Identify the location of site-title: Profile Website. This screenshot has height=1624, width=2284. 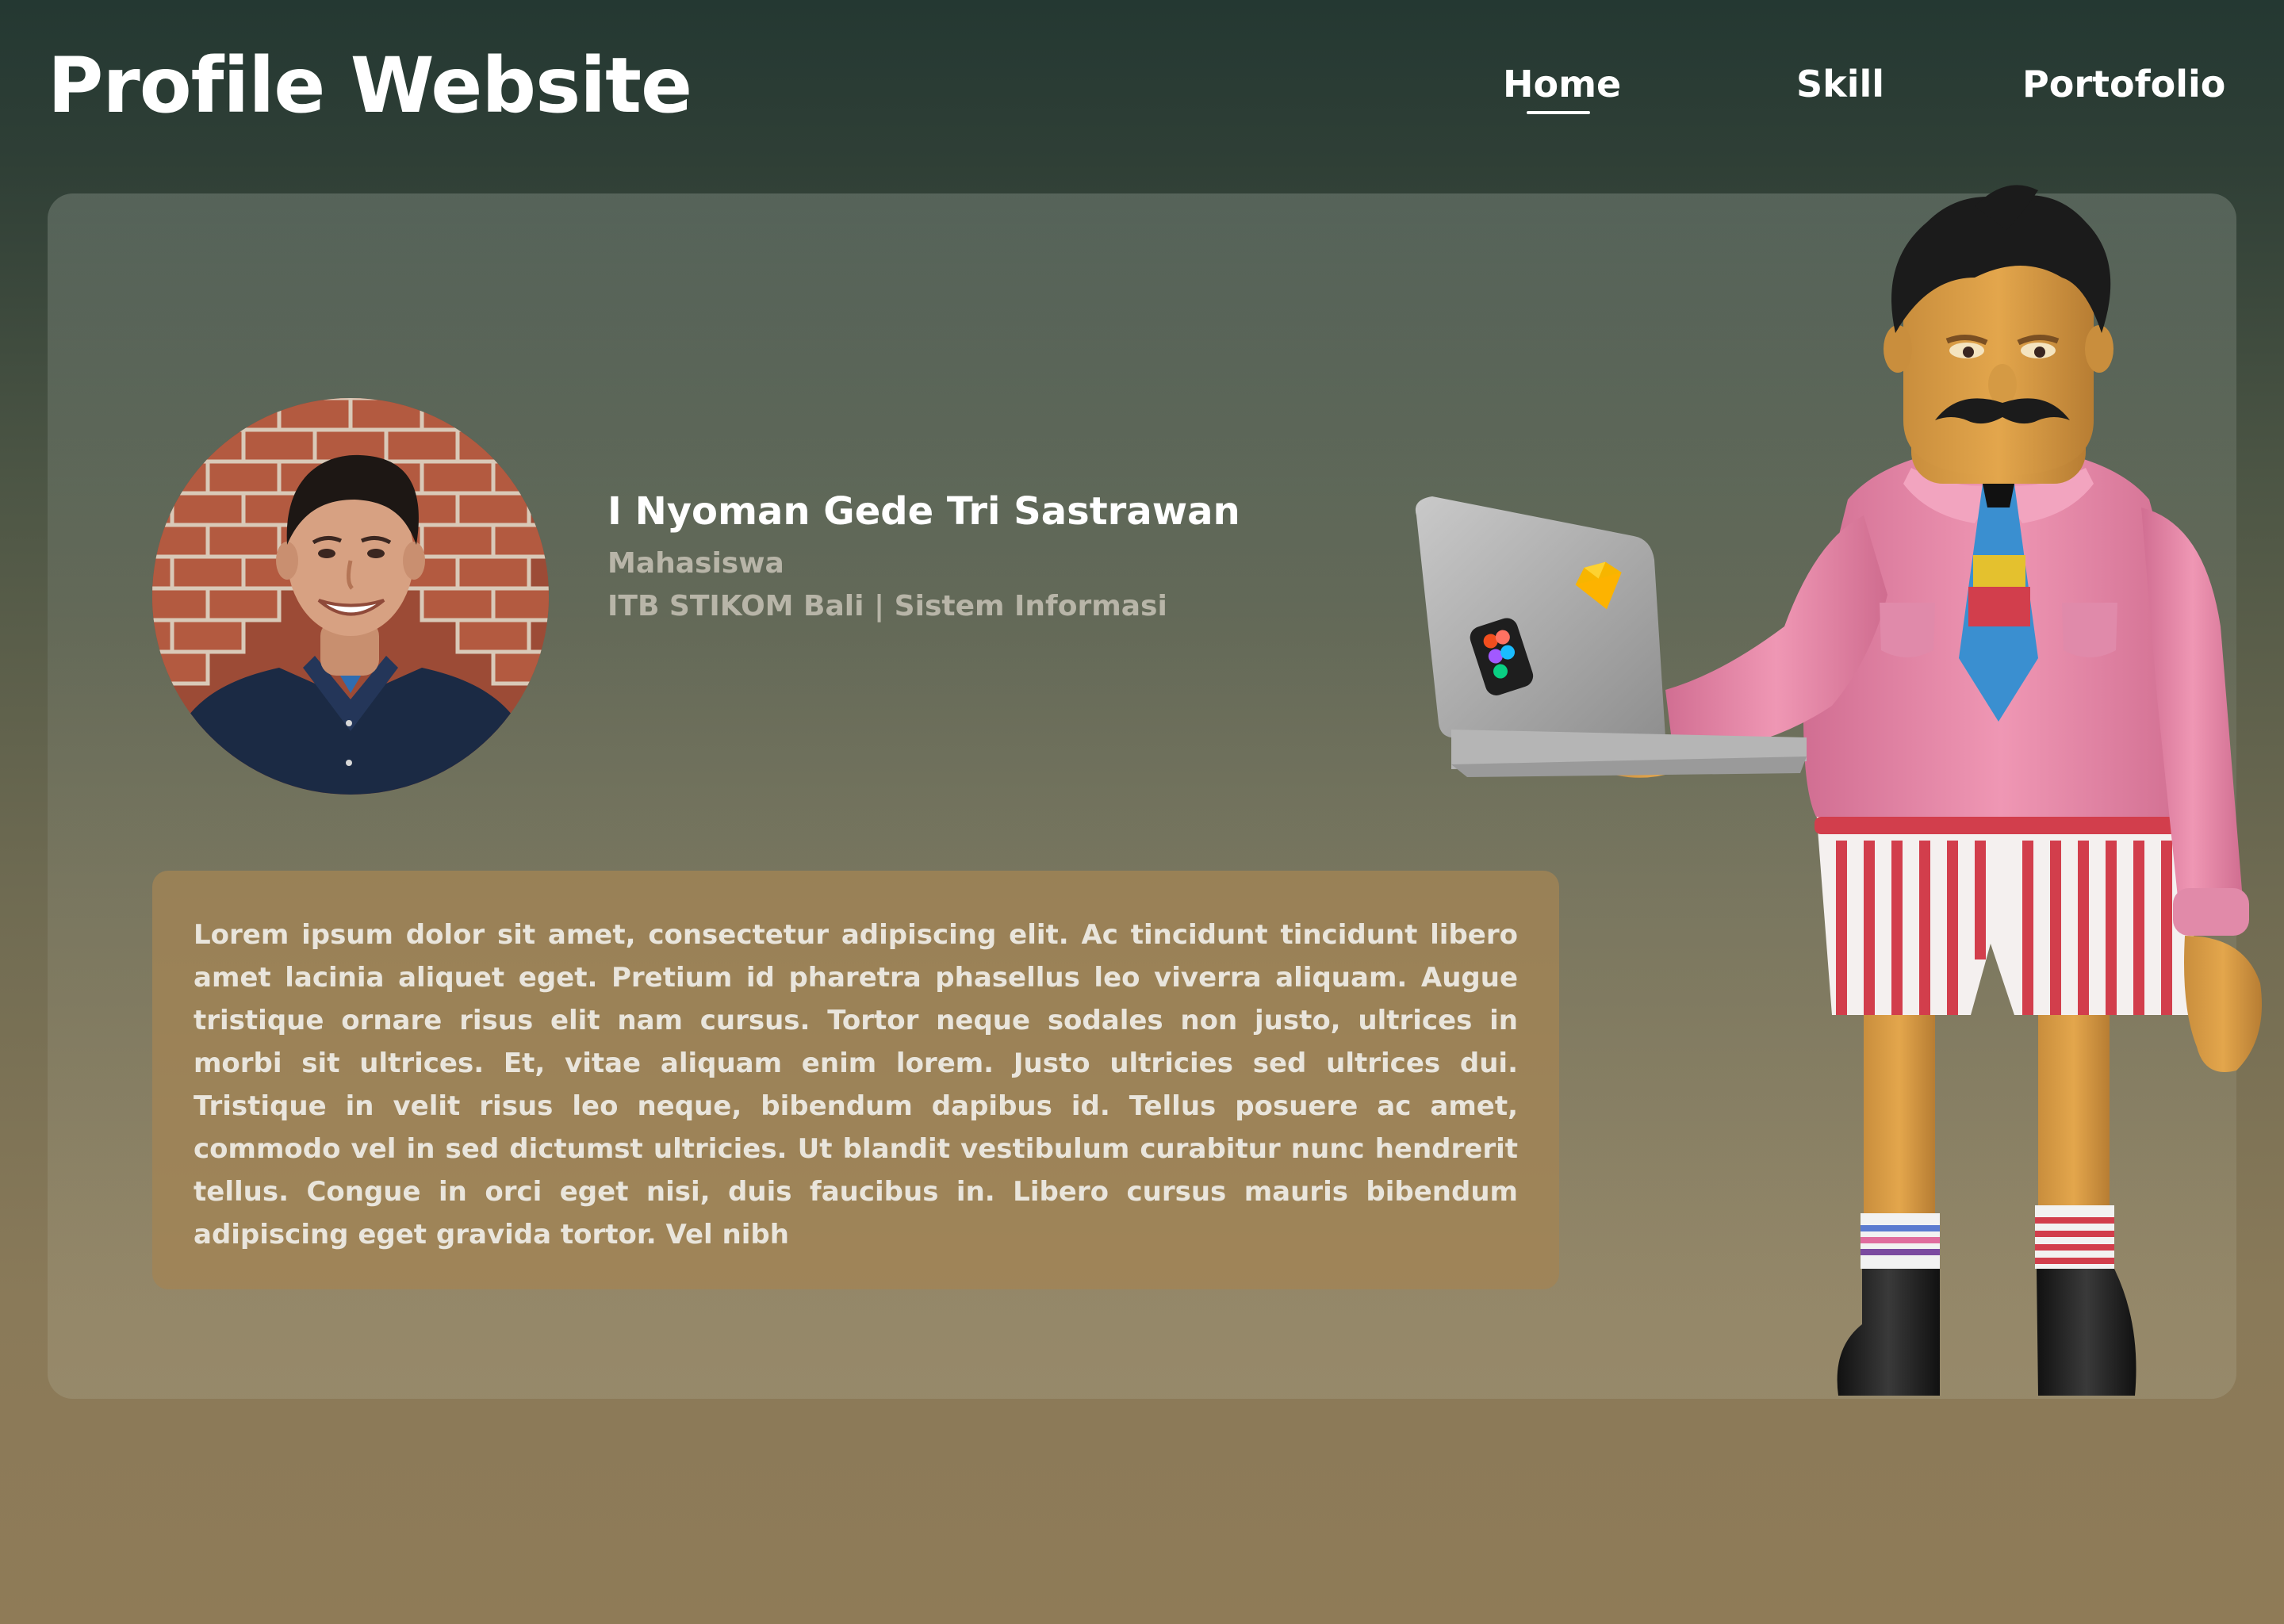
(370, 85).